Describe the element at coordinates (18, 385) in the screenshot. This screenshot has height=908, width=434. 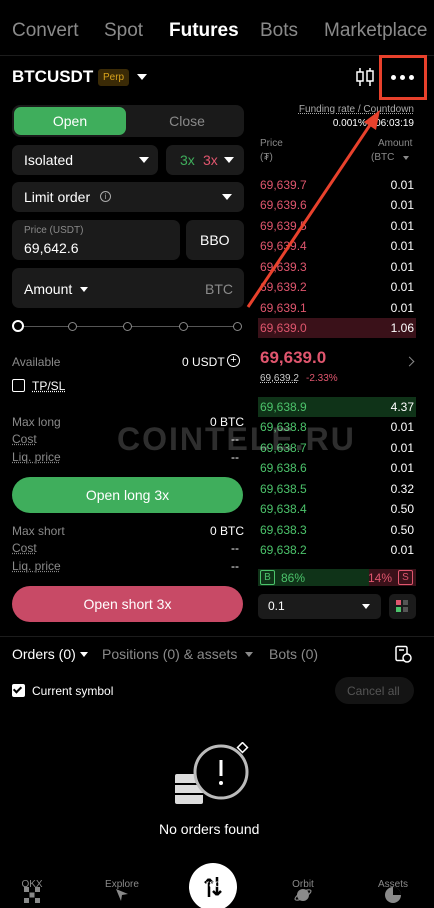
I see `tpsl-checkbox` at that location.